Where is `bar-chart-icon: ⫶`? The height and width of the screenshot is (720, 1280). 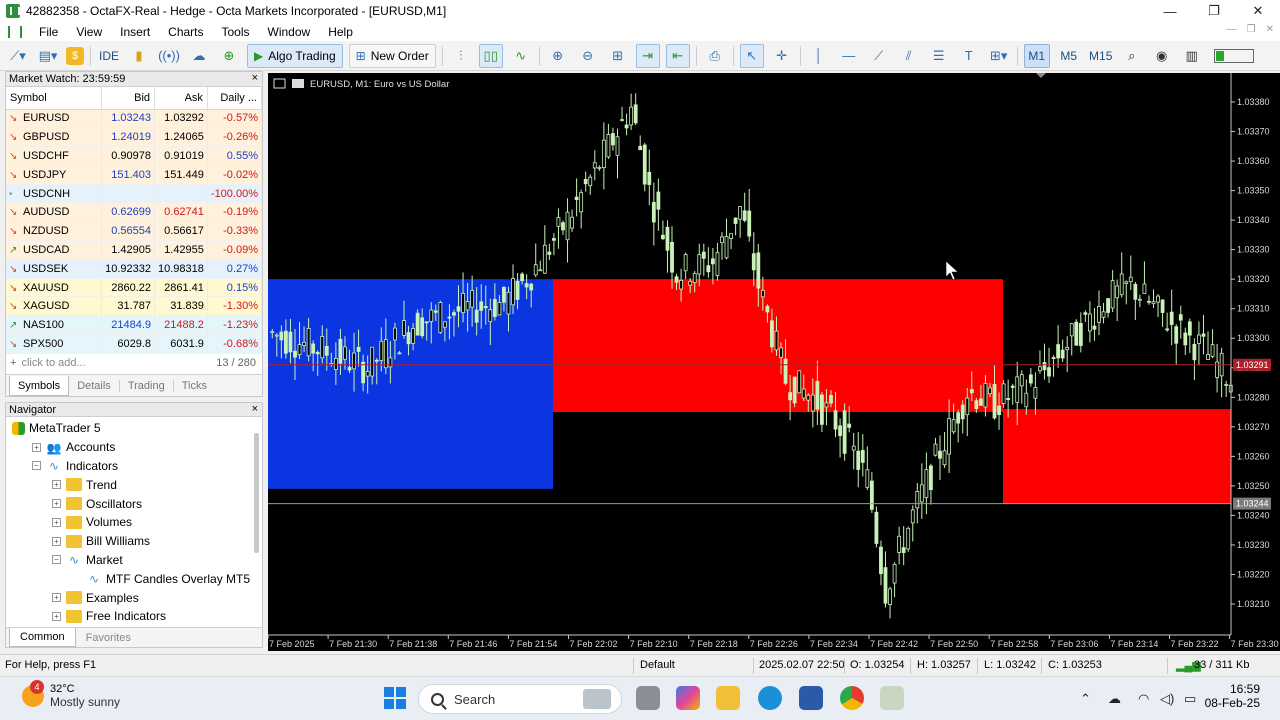
bar-chart-icon: ⫶ is located at coordinates (461, 56).